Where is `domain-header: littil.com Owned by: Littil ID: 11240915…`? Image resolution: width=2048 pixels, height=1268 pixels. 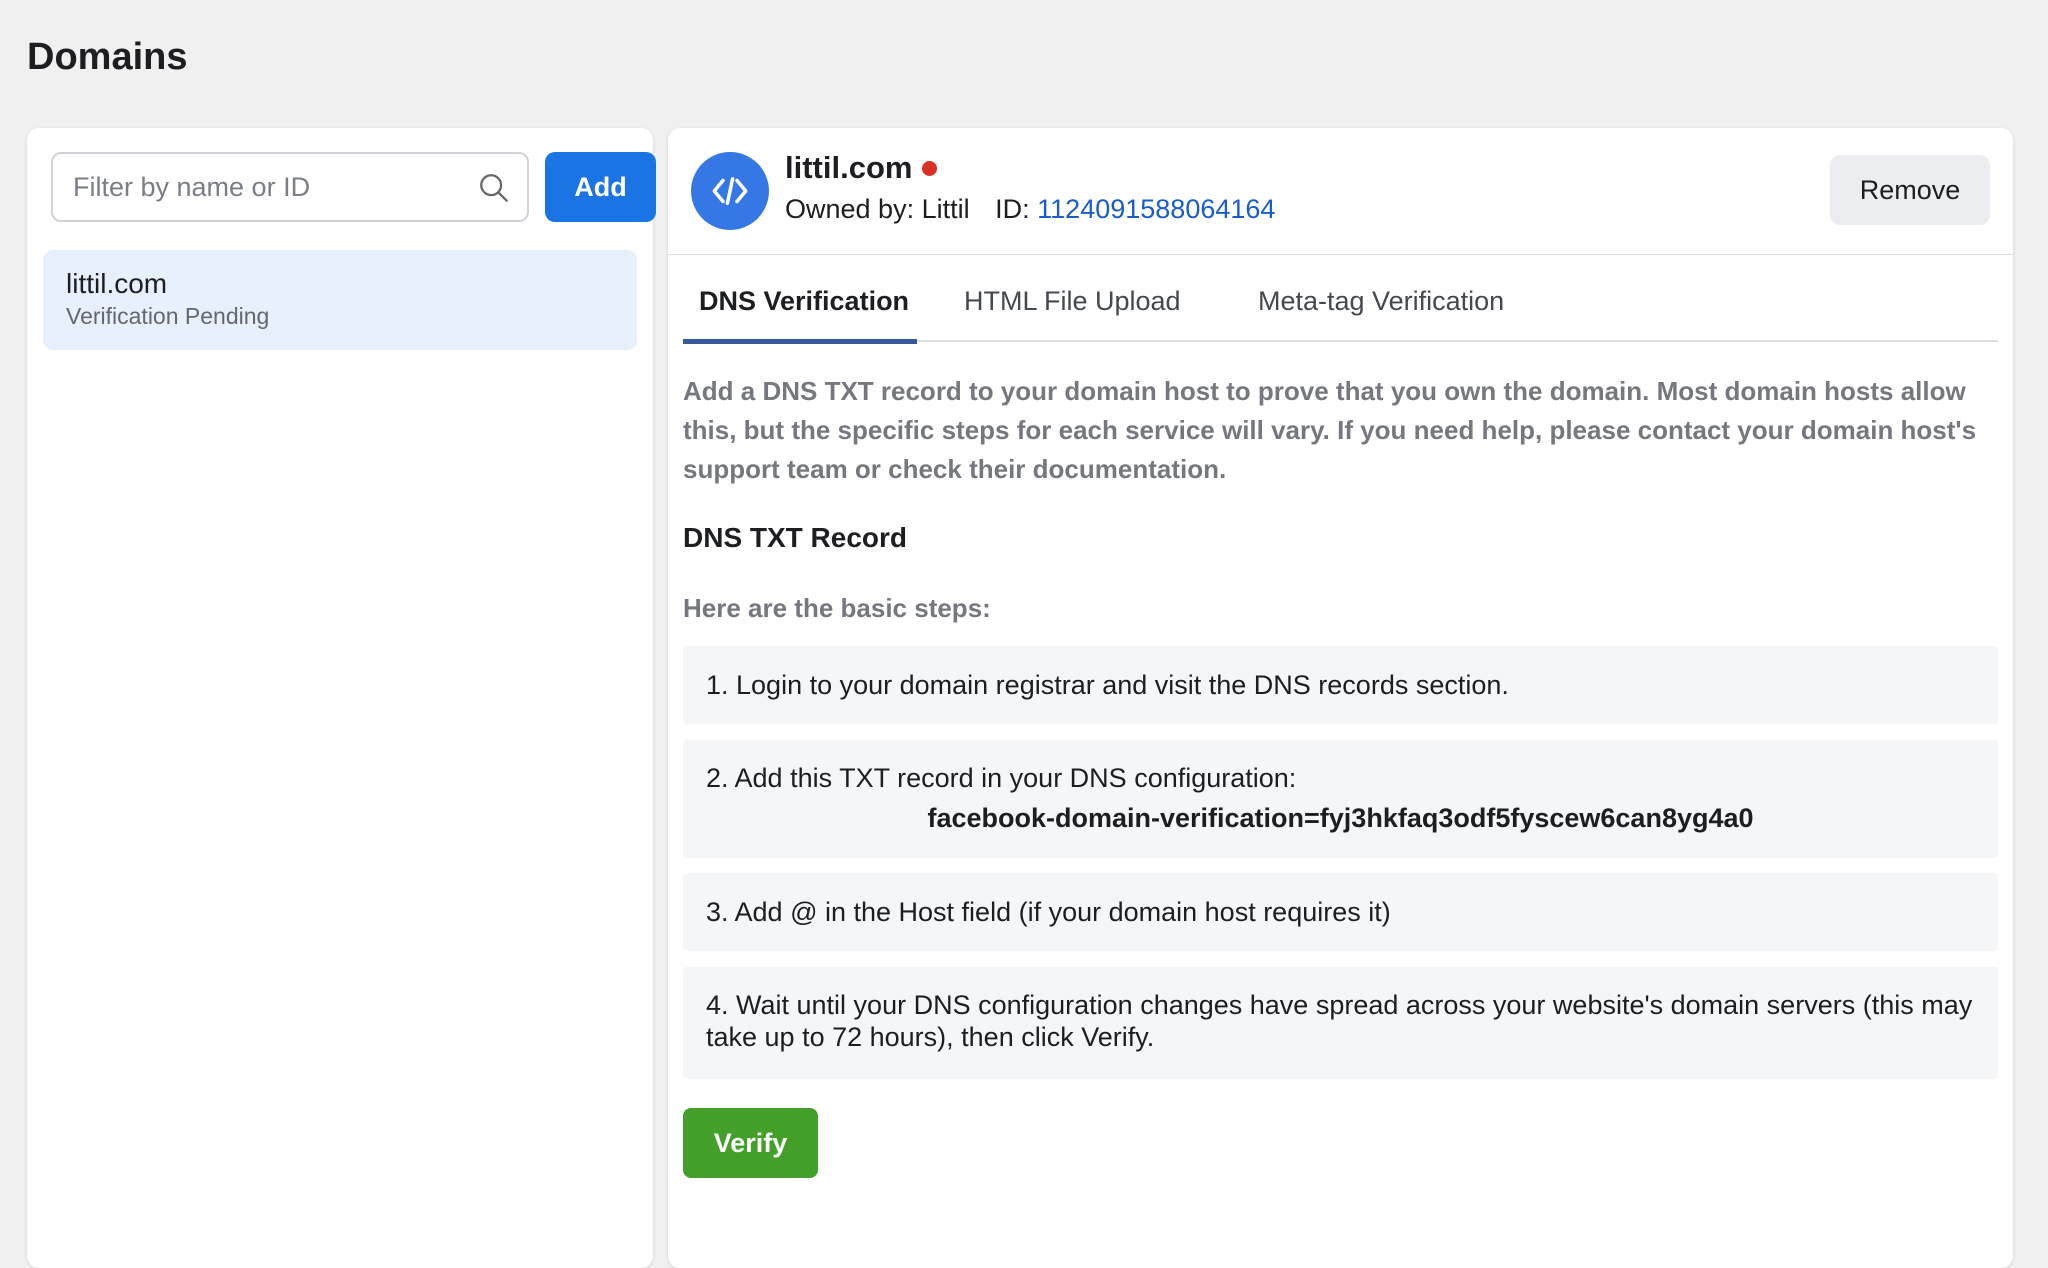
domain-header: littil.com Owned by: Littil ID: 11240915… is located at coordinates (1340, 191).